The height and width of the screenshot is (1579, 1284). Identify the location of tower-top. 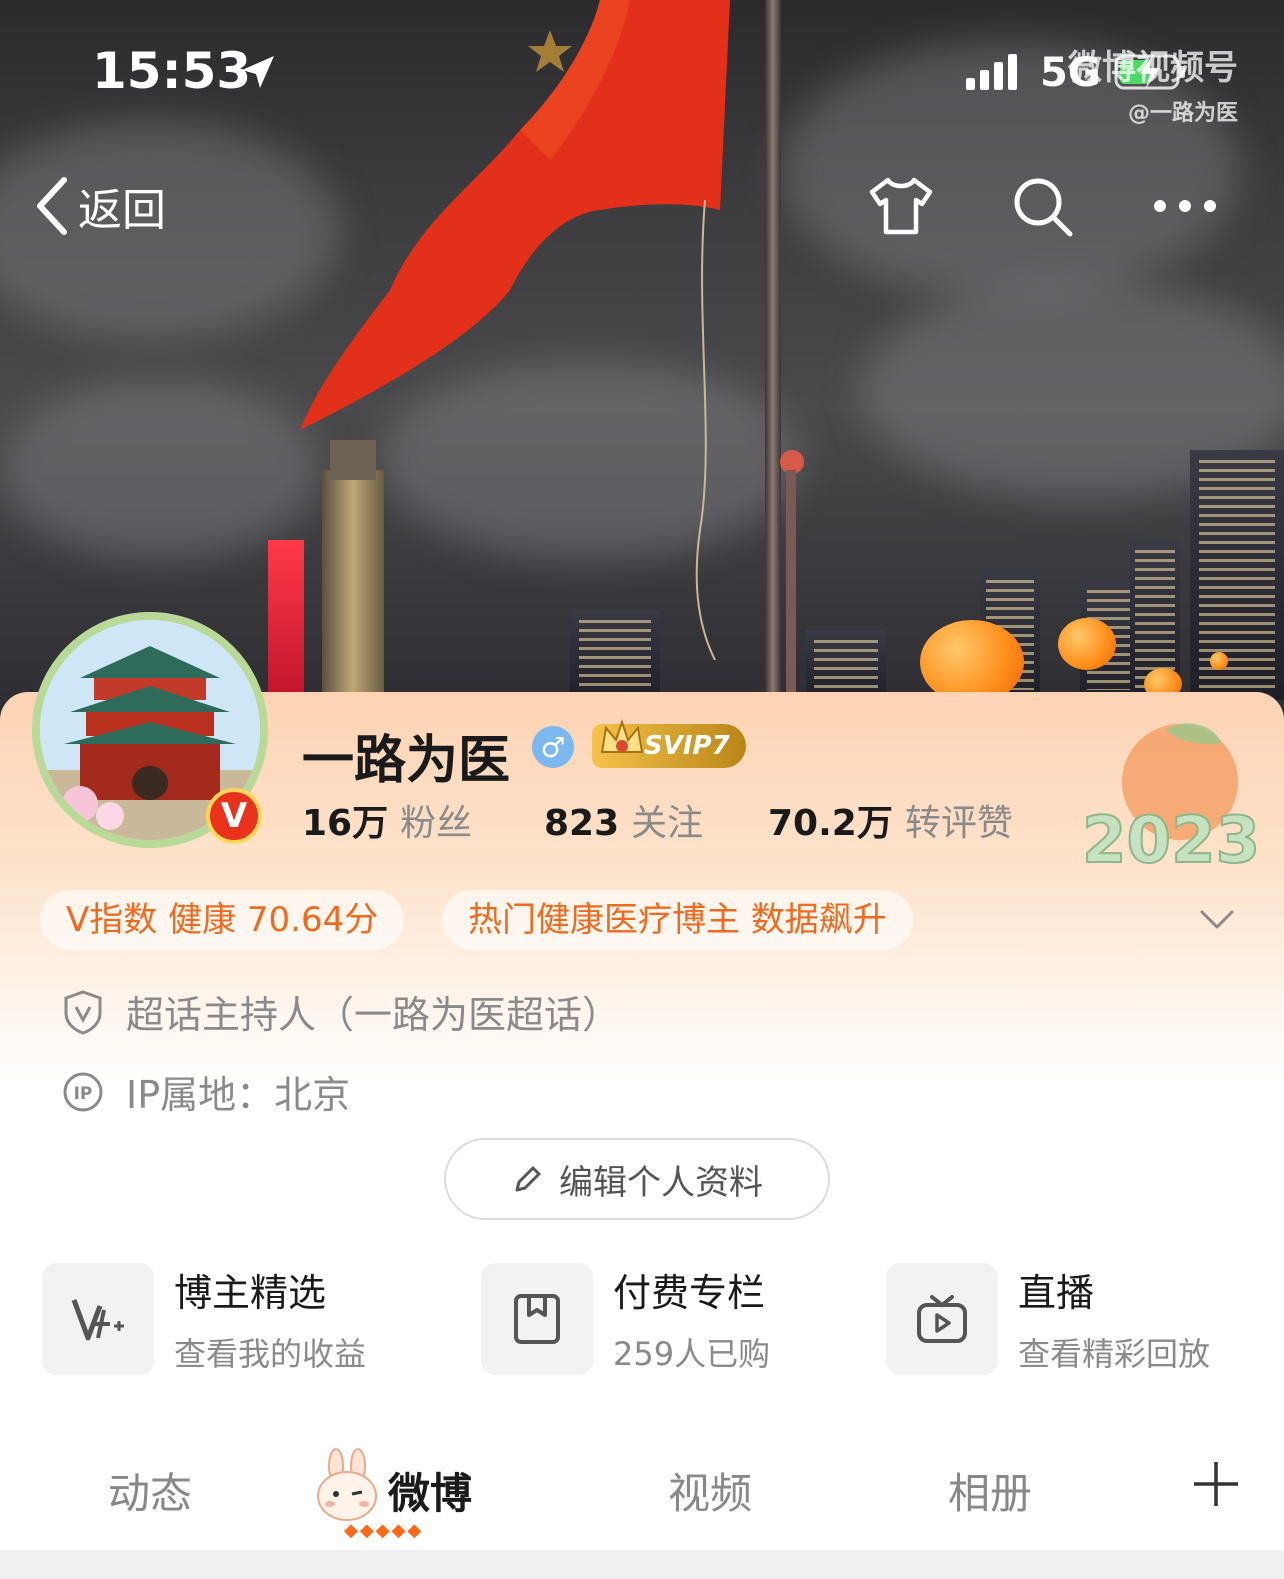
(353, 460).